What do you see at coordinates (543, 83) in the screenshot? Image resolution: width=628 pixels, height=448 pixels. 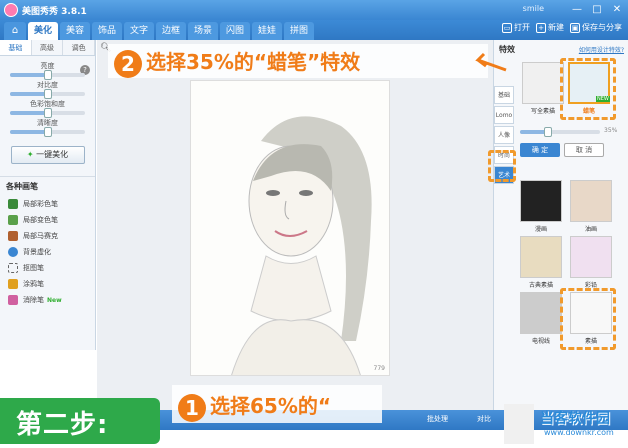 I see `effect-thumb-sketch-full` at bounding box center [543, 83].